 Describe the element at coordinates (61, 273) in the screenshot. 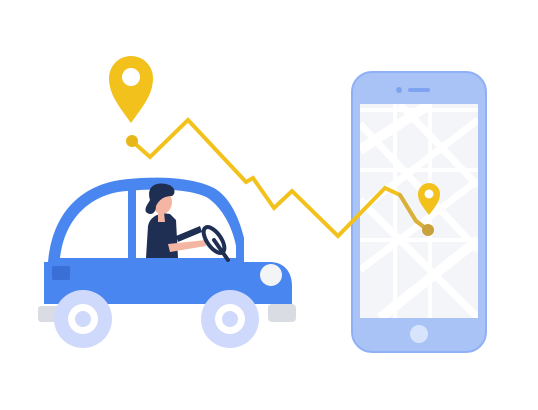

I see `rear-light` at that location.